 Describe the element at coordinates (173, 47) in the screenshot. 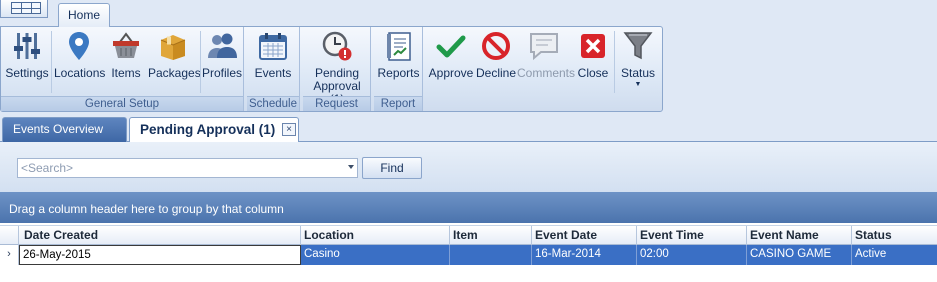

I see `package-box-icon` at that location.